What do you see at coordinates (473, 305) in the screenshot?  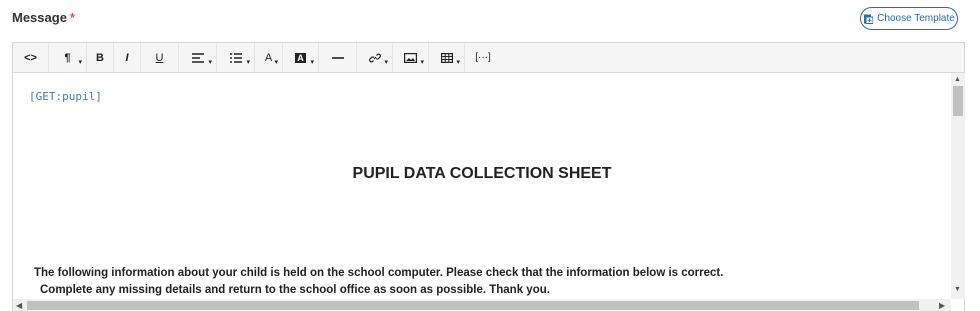 I see `horizontal-scroll-thumb` at bounding box center [473, 305].